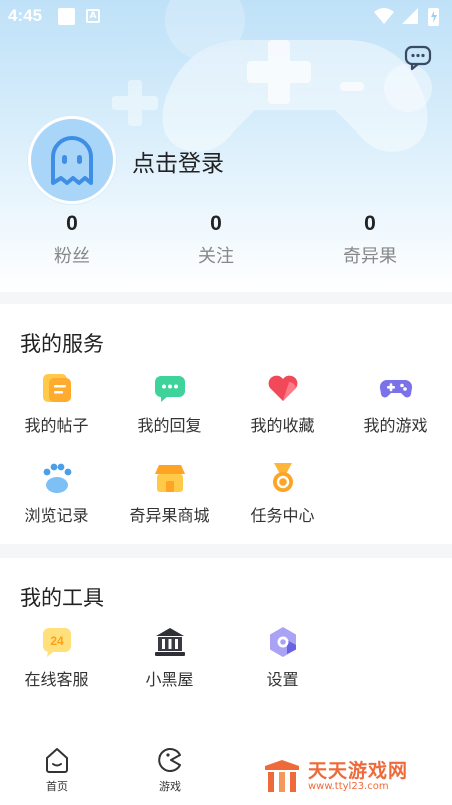  I want to click on ghost-avatar-icon, so click(72, 160).